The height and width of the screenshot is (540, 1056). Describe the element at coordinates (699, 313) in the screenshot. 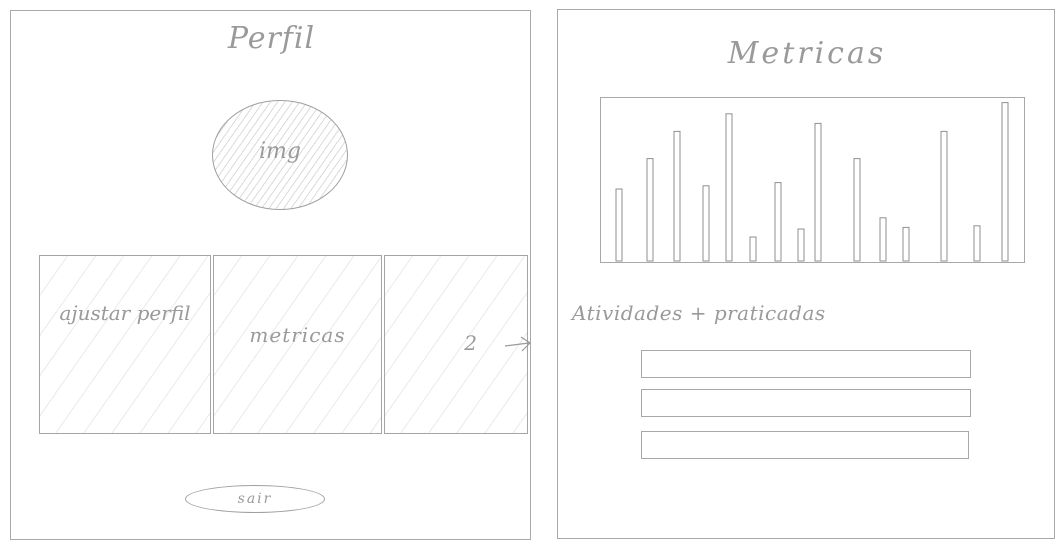

I see `section-title: Atividades + praticadas` at that location.